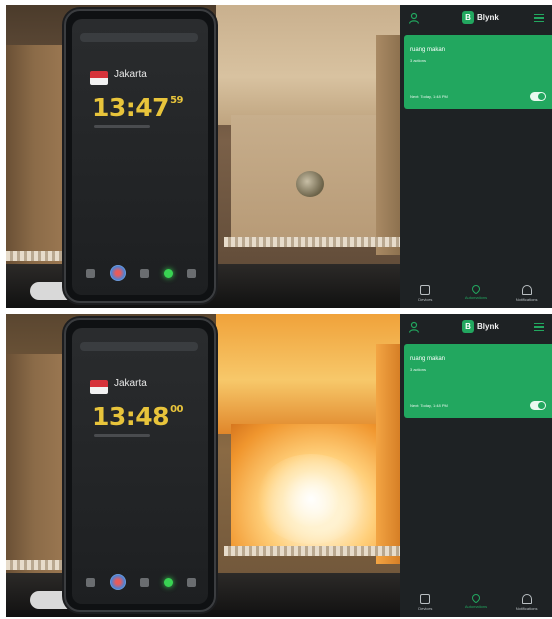 This screenshot has width=552, height=619. I want to click on clock-time: 13:4800, so click(137, 416).